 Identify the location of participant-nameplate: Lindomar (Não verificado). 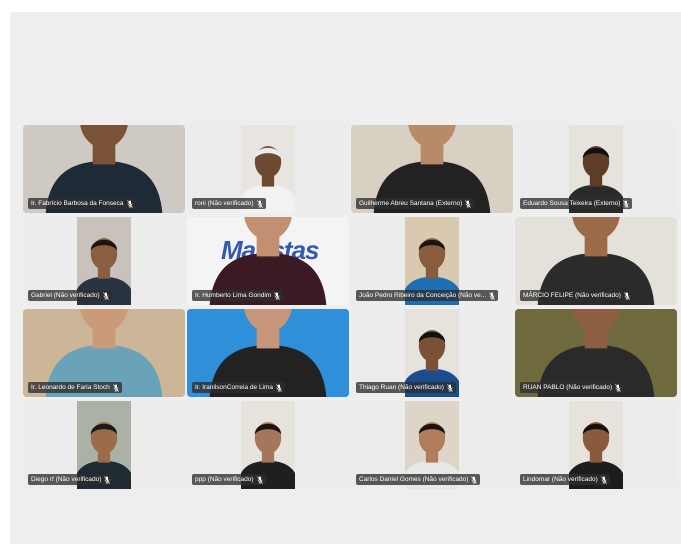
(565, 479).